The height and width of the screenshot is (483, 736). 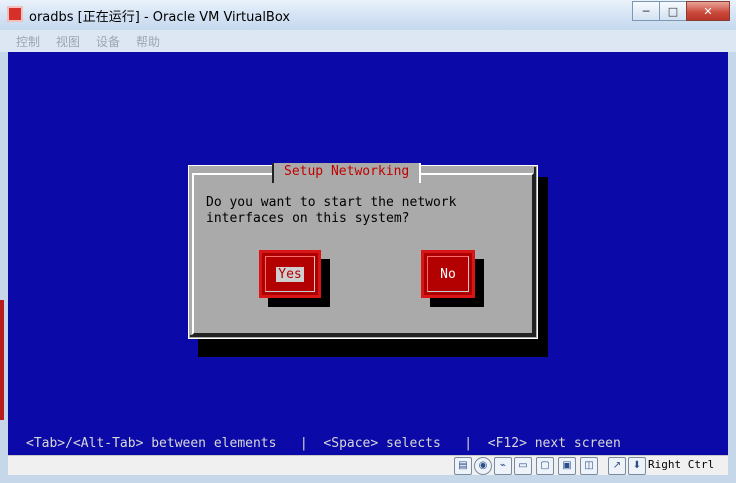 What do you see at coordinates (483, 466) in the screenshot?
I see `optical-drive-icon: ◉` at bounding box center [483, 466].